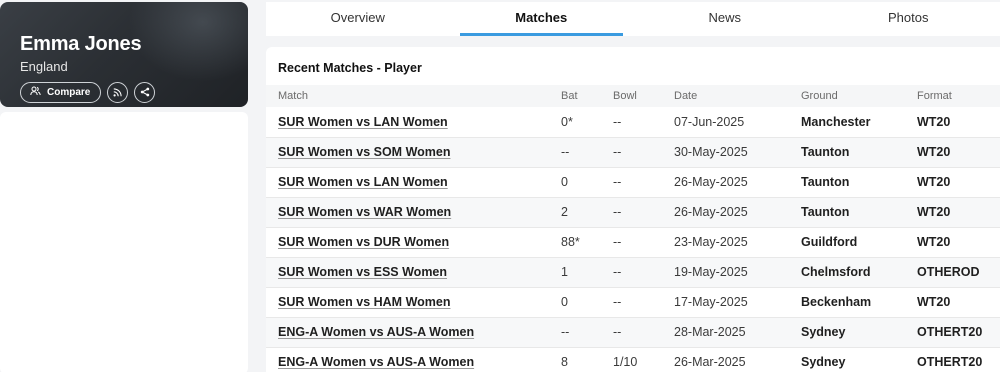 The height and width of the screenshot is (372, 1000). What do you see at coordinates (569, 96) in the screenshot?
I see `column-header-bat: Bat` at bounding box center [569, 96].